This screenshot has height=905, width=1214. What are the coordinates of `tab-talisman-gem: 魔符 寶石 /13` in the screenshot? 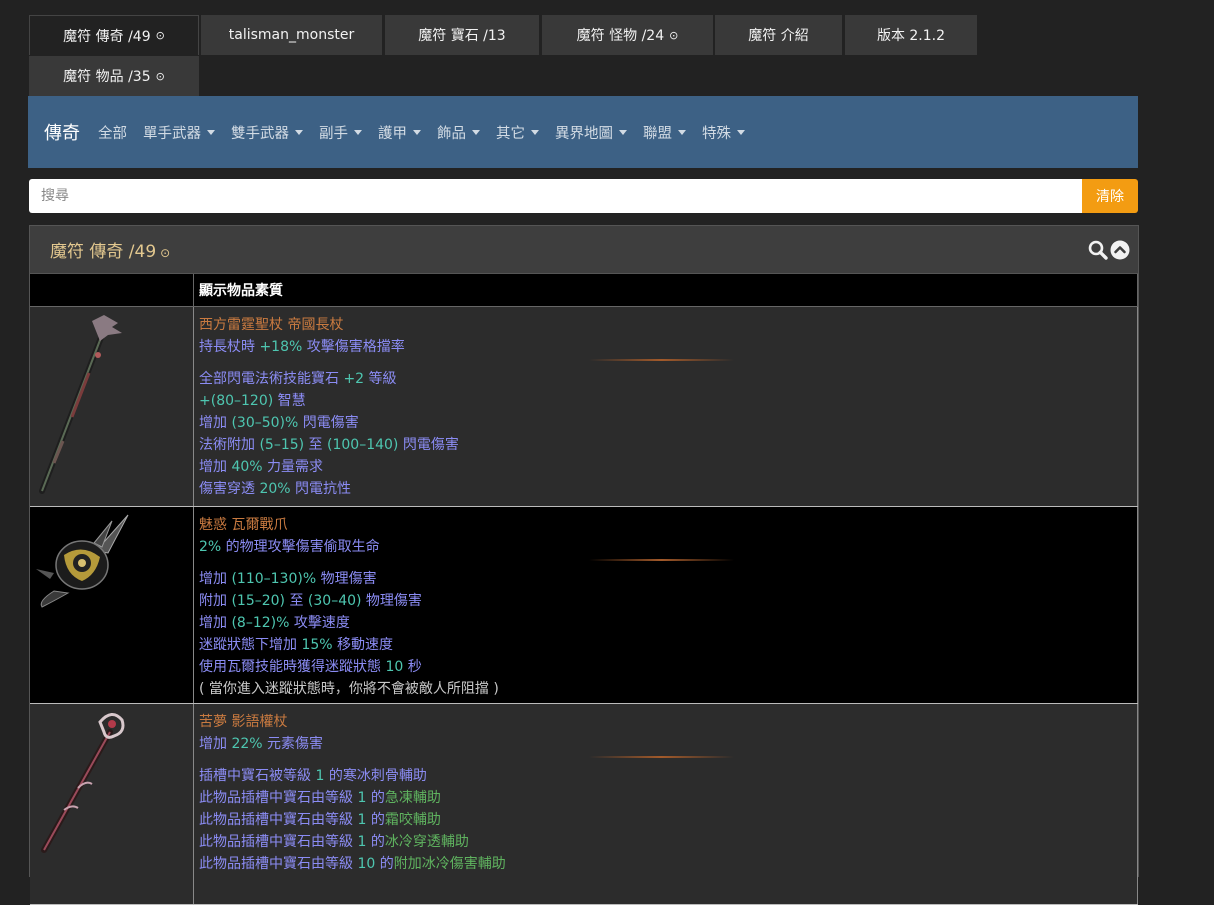 It's located at (462, 35).